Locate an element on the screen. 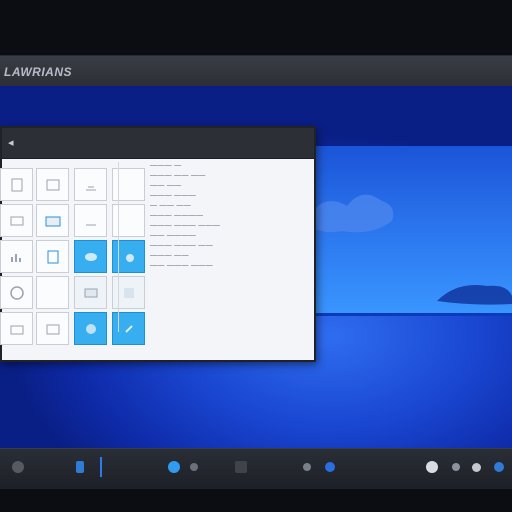 The image size is (512, 512). list-item: —— ———— is located at coordinates (230, 236).